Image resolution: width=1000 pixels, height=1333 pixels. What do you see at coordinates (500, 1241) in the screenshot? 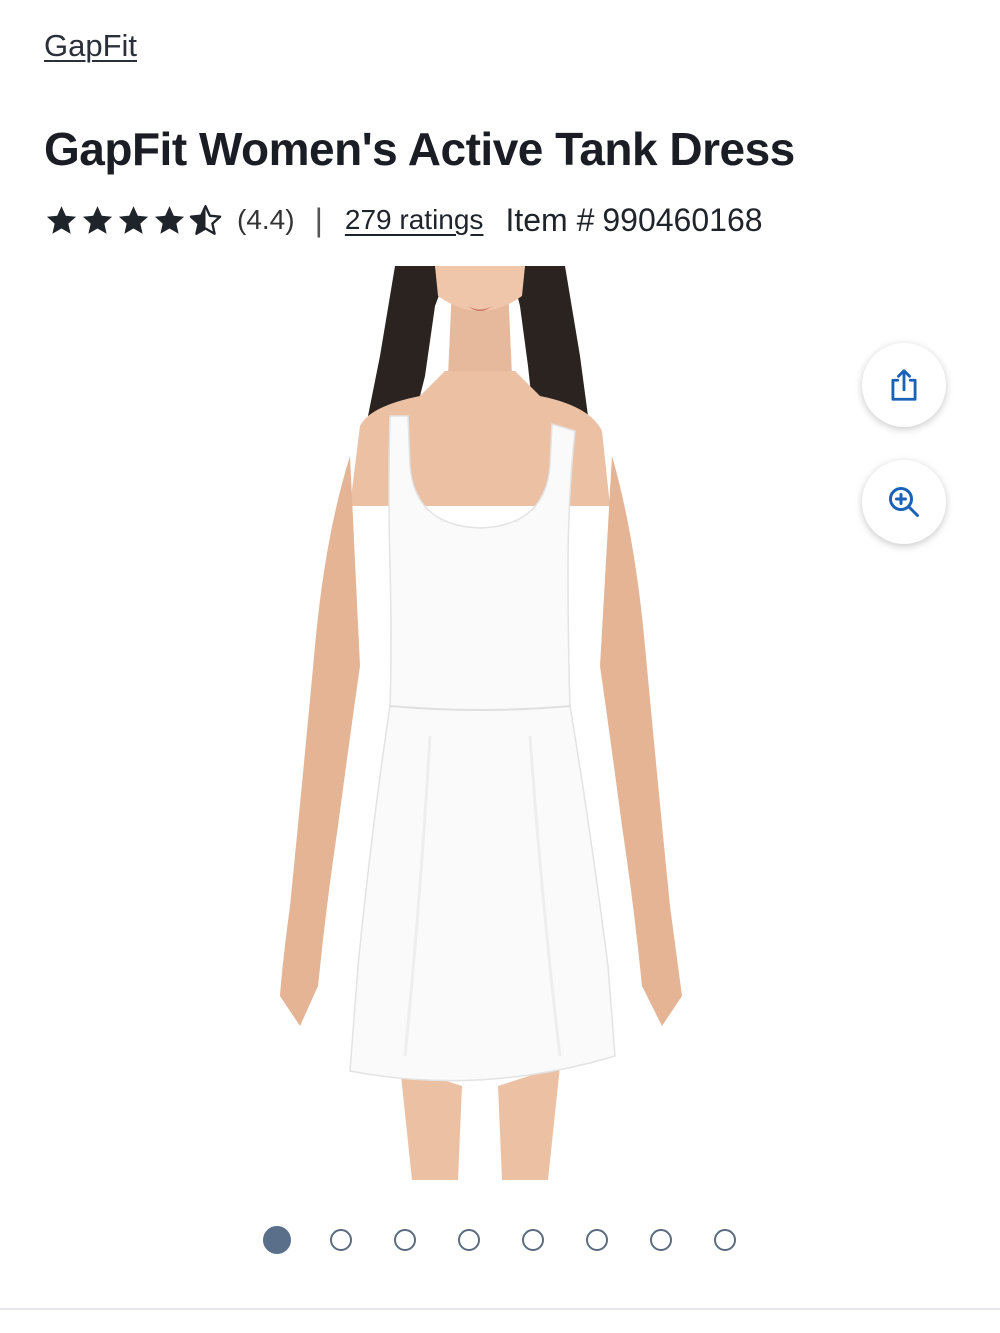
I see `carousel-dots` at bounding box center [500, 1241].